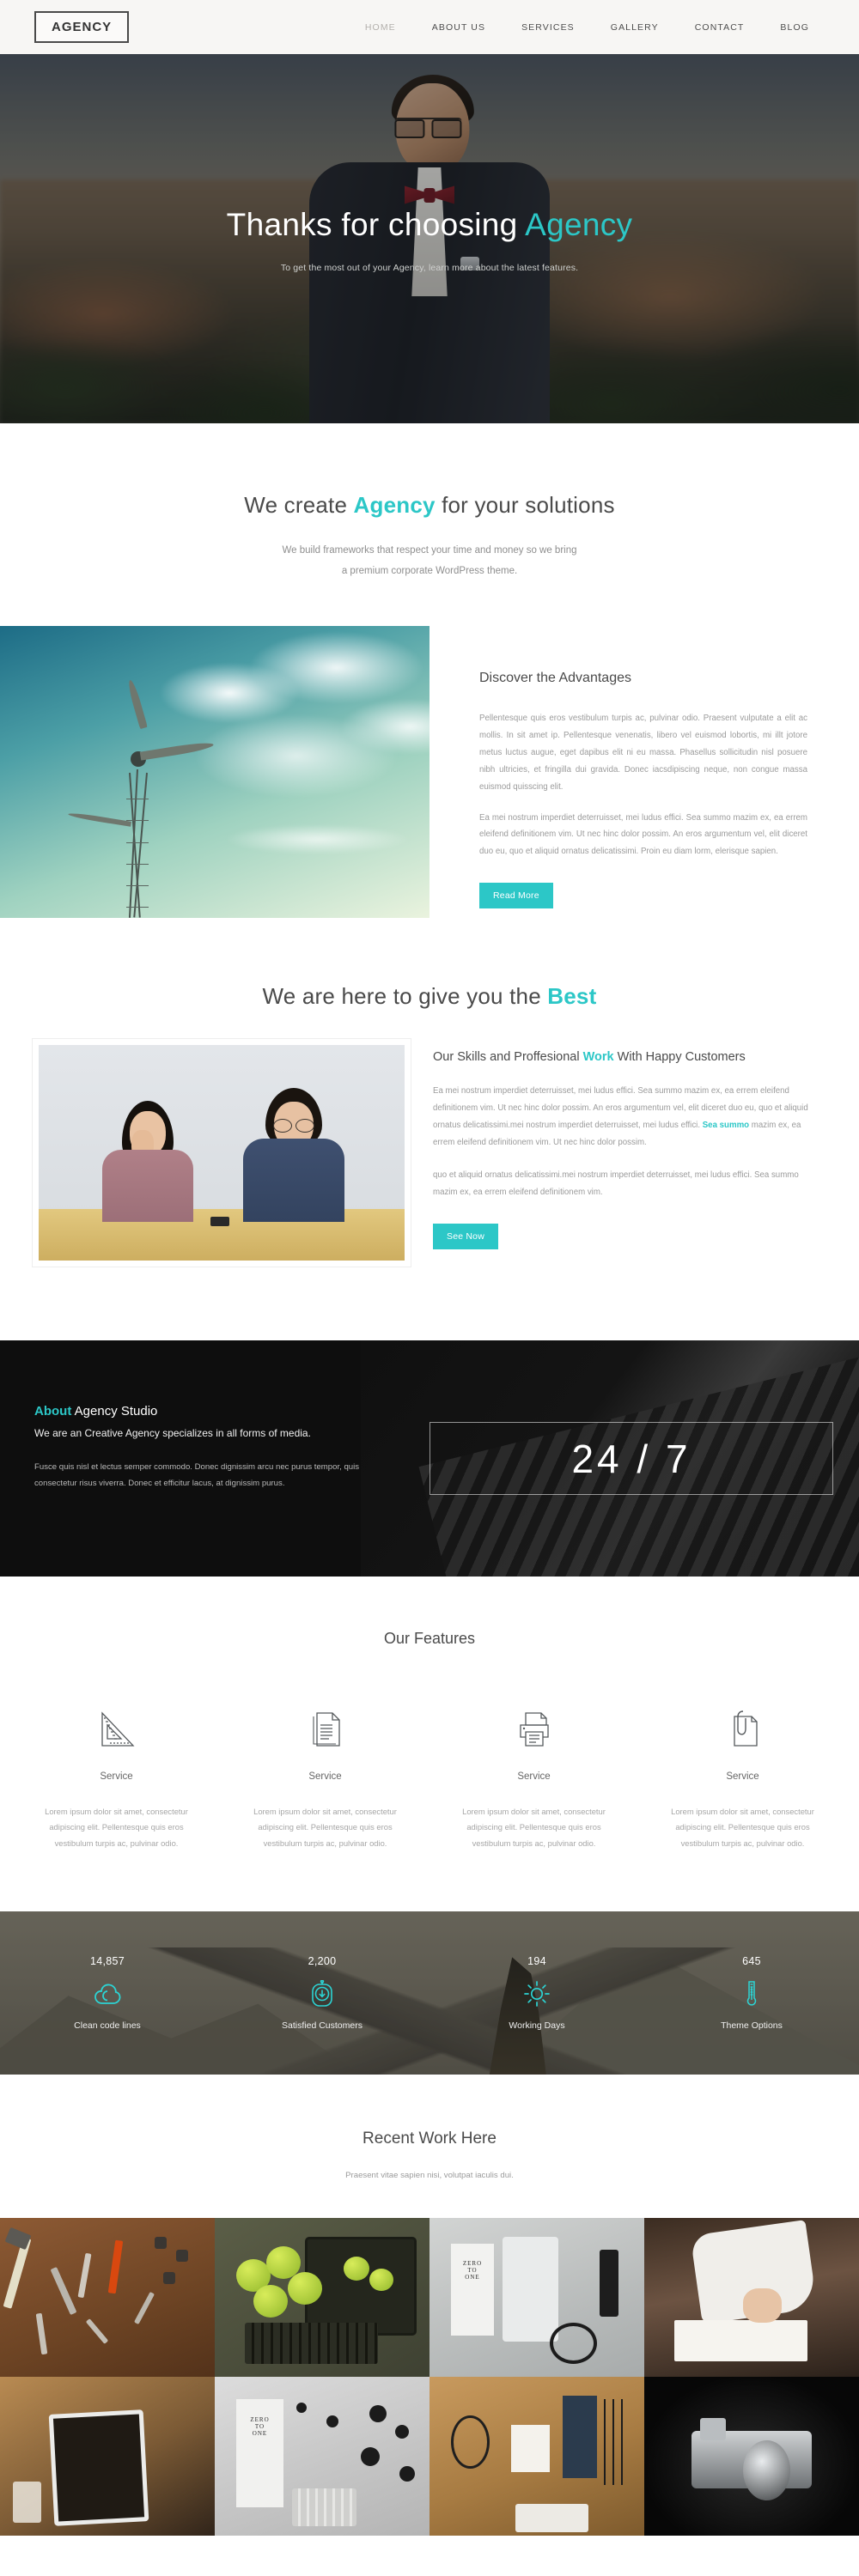 Image resolution: width=859 pixels, height=2576 pixels. Describe the element at coordinates (430, 1639) in the screenshot. I see `features-title: Our Features` at that location.